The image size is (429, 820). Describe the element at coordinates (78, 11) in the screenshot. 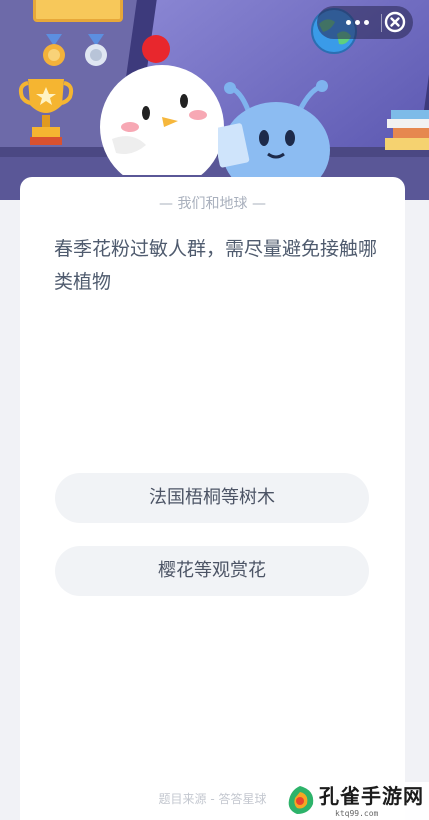

I see `award-plaque` at that location.